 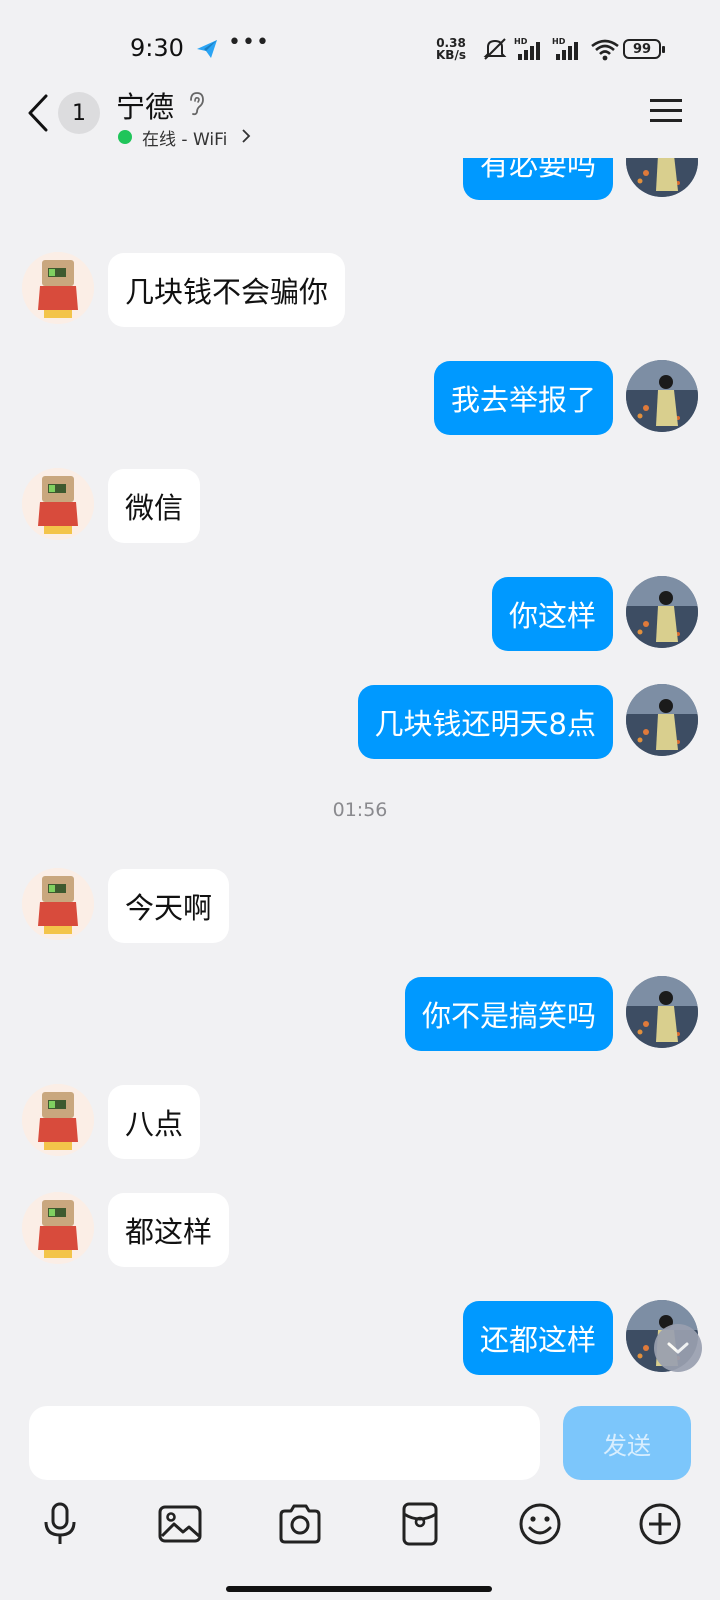 What do you see at coordinates (360, 613) in the screenshot?
I see `sent-message: 你这样` at bounding box center [360, 613].